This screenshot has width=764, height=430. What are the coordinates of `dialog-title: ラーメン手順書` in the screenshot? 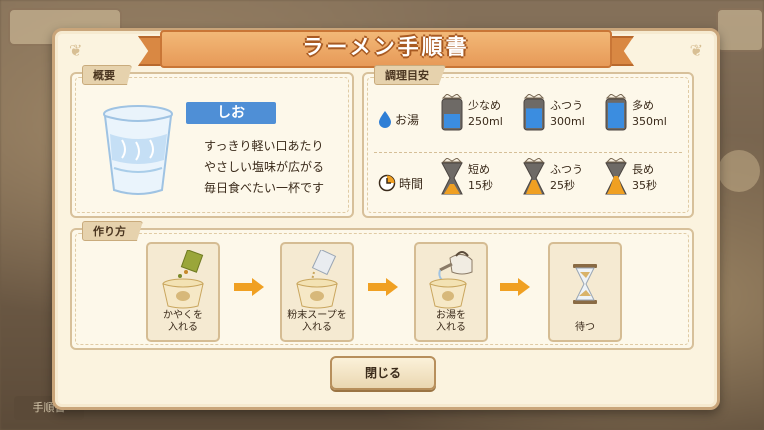 It's located at (386, 47).